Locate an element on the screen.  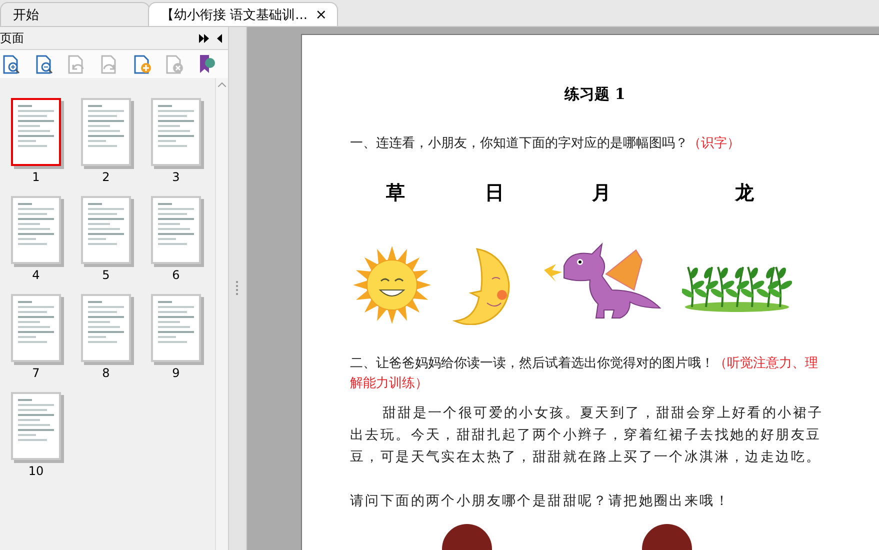
delete-page-icon is located at coordinates (174, 64).